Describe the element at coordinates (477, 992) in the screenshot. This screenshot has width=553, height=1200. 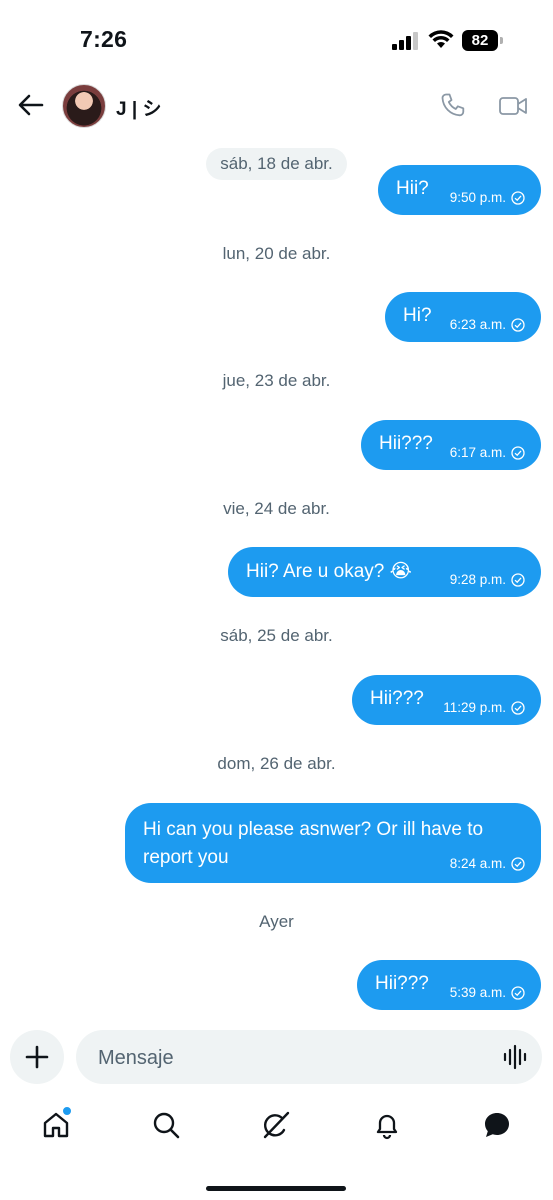
I see `message-time: 5:39 a.m.` at that location.